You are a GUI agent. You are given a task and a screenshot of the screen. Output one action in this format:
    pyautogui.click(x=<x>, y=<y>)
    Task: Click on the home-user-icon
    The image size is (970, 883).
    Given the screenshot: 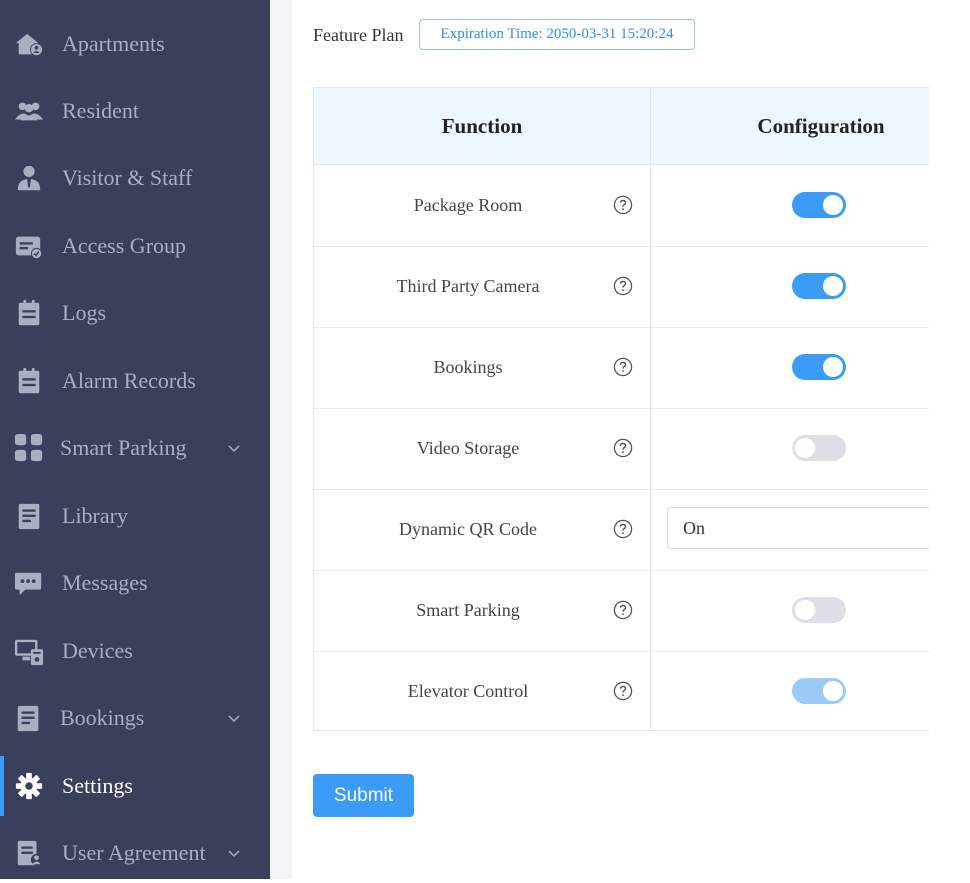 What is the action you would take?
    pyautogui.click(x=29, y=44)
    